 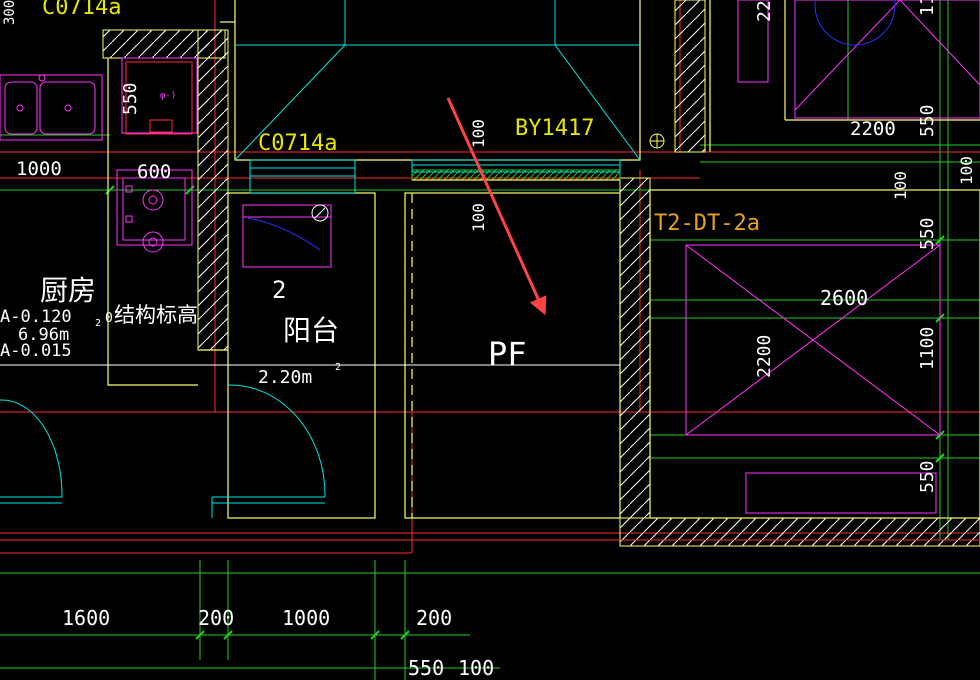 I want to click on dim-550-r3: 550, so click(x=927, y=476).